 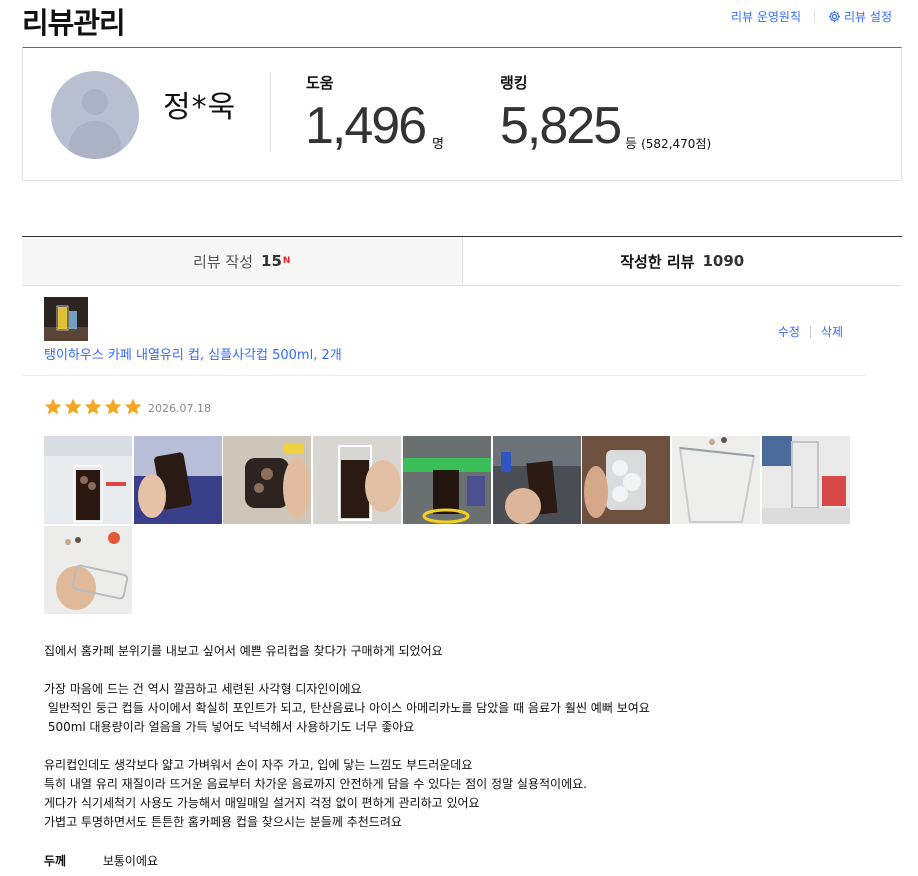 What do you see at coordinates (454, 336) in the screenshot?
I see `review-product-row: 탱이하우스 카페 내열유리 컵, 심플사각컵 500ml, 2개 수정 삭제` at bounding box center [454, 336].